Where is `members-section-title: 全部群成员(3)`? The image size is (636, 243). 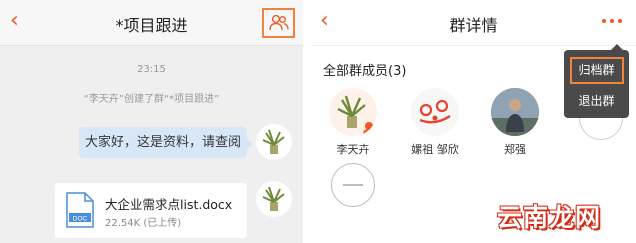 members-section-title: 全部群成员(3) is located at coordinates (365, 71).